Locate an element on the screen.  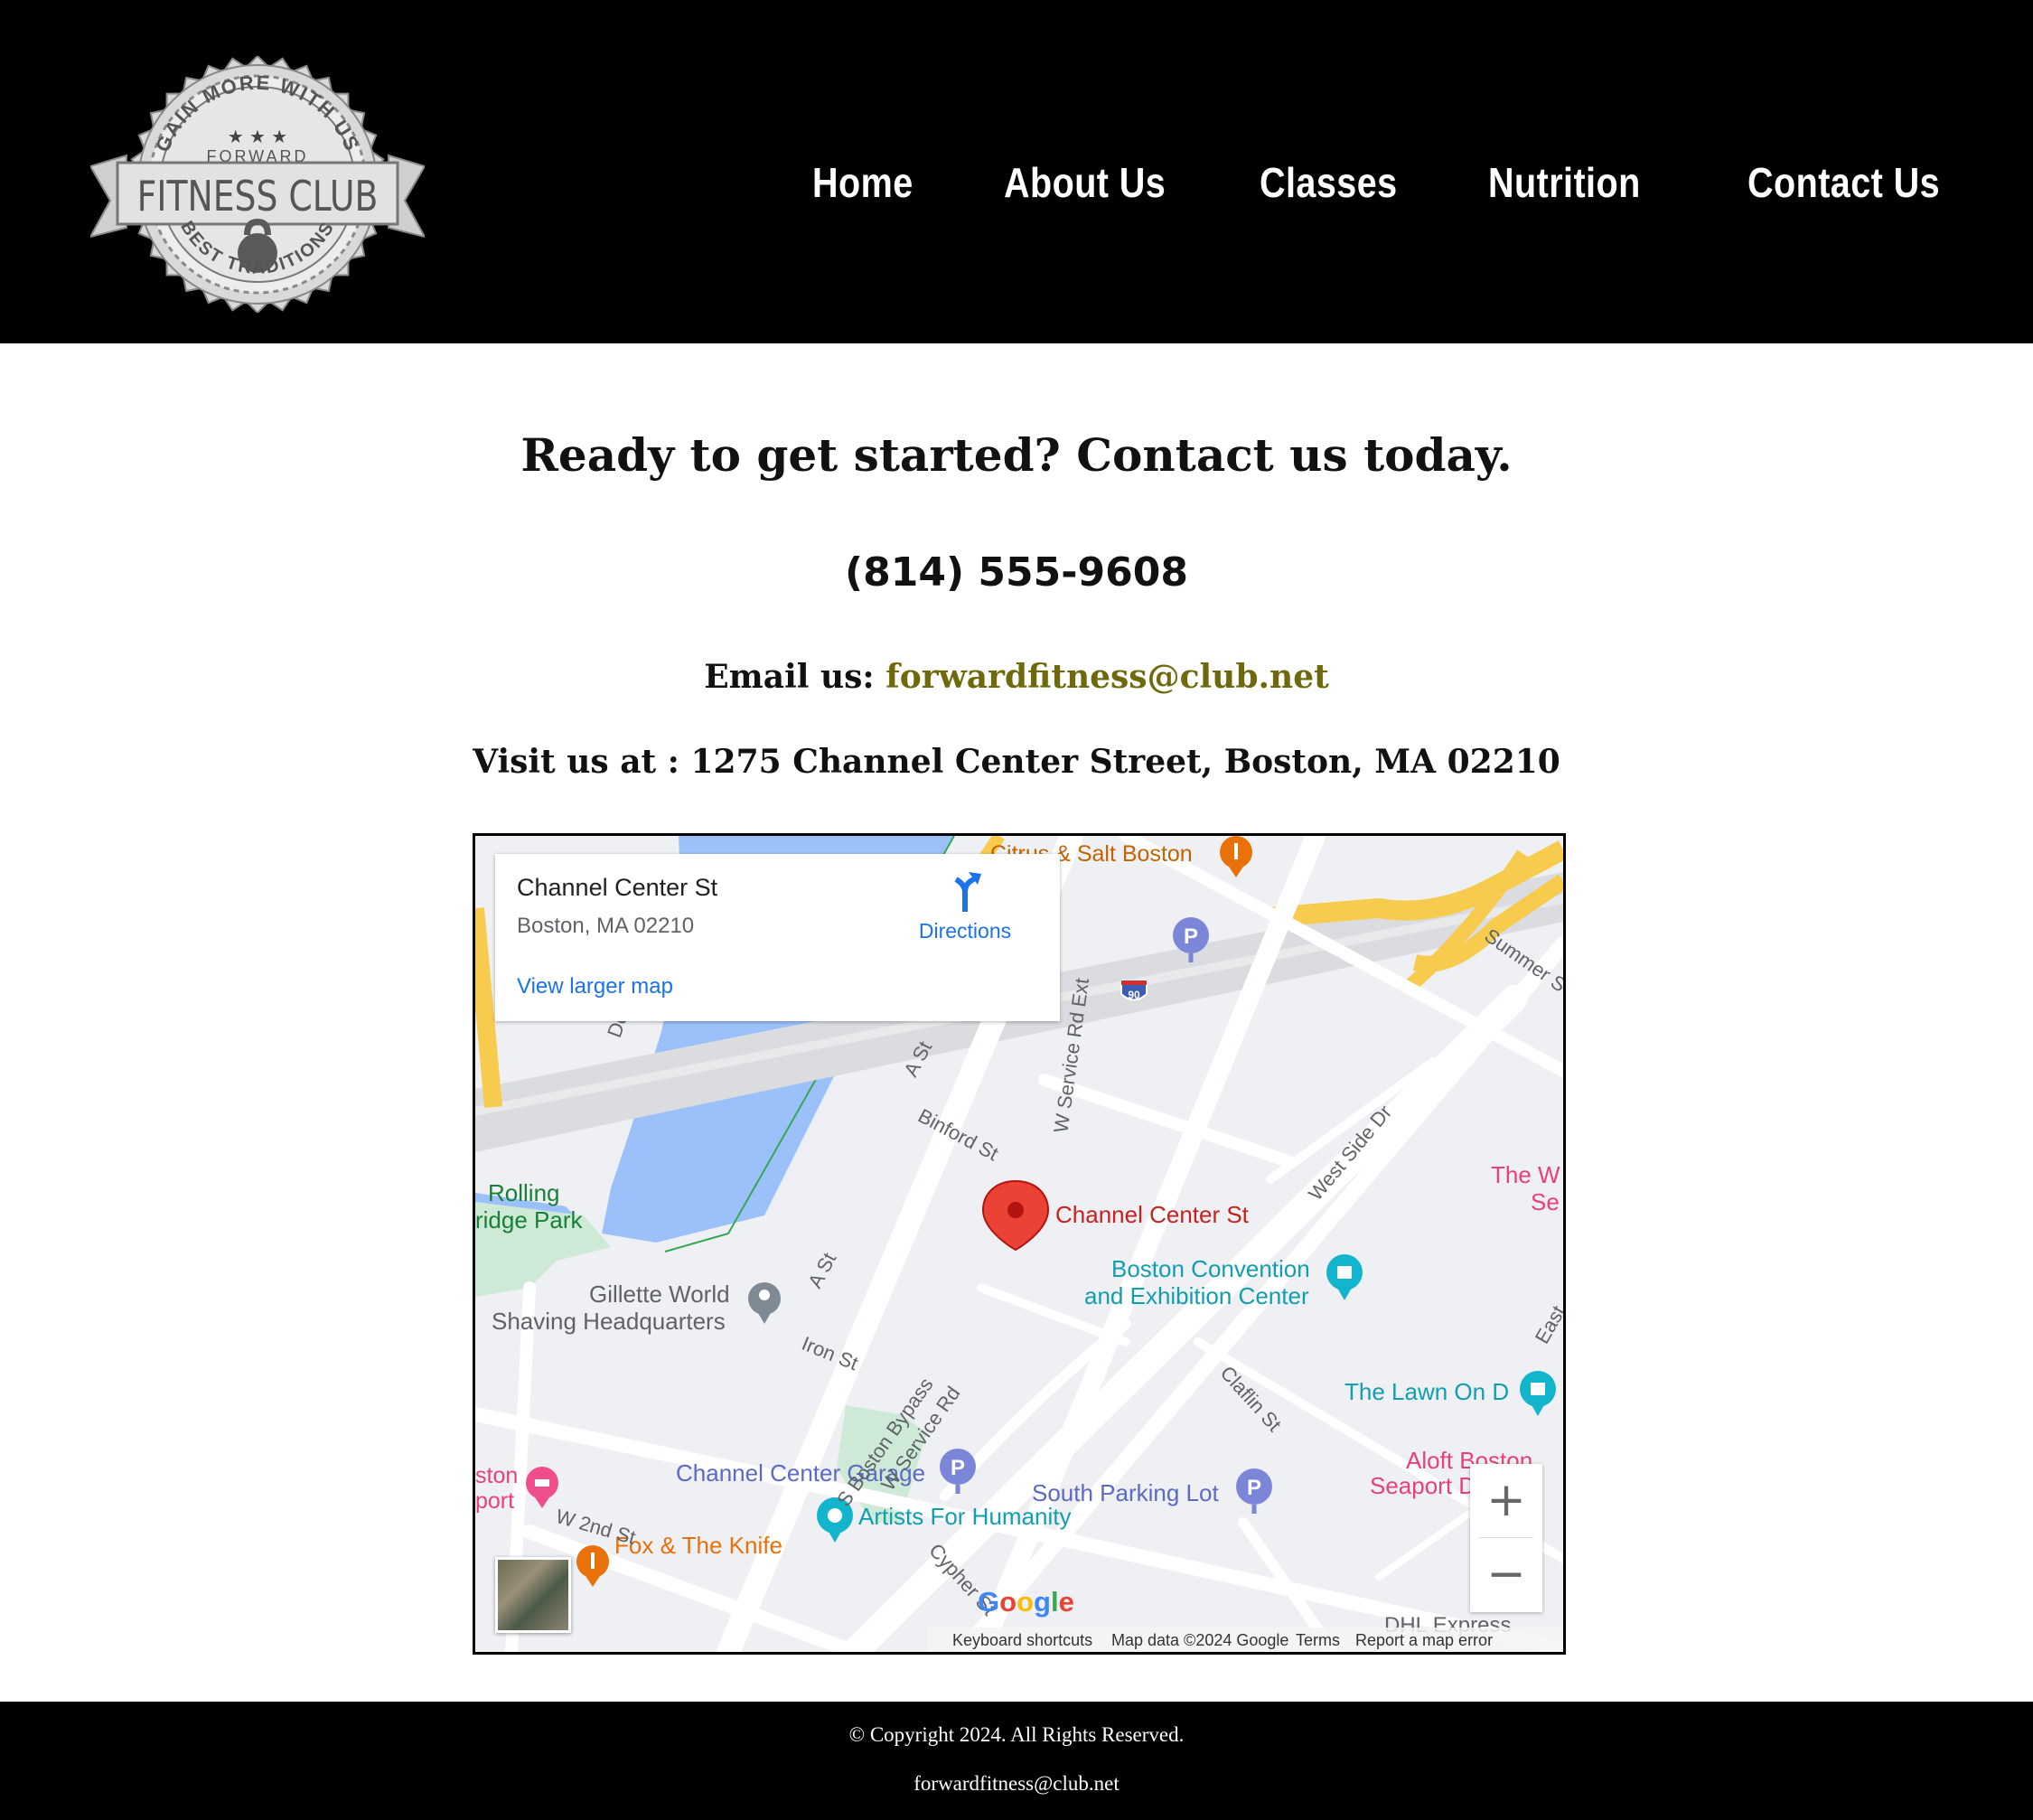
map-label-rolling-2: ridge Park is located at coordinates (529, 1220).